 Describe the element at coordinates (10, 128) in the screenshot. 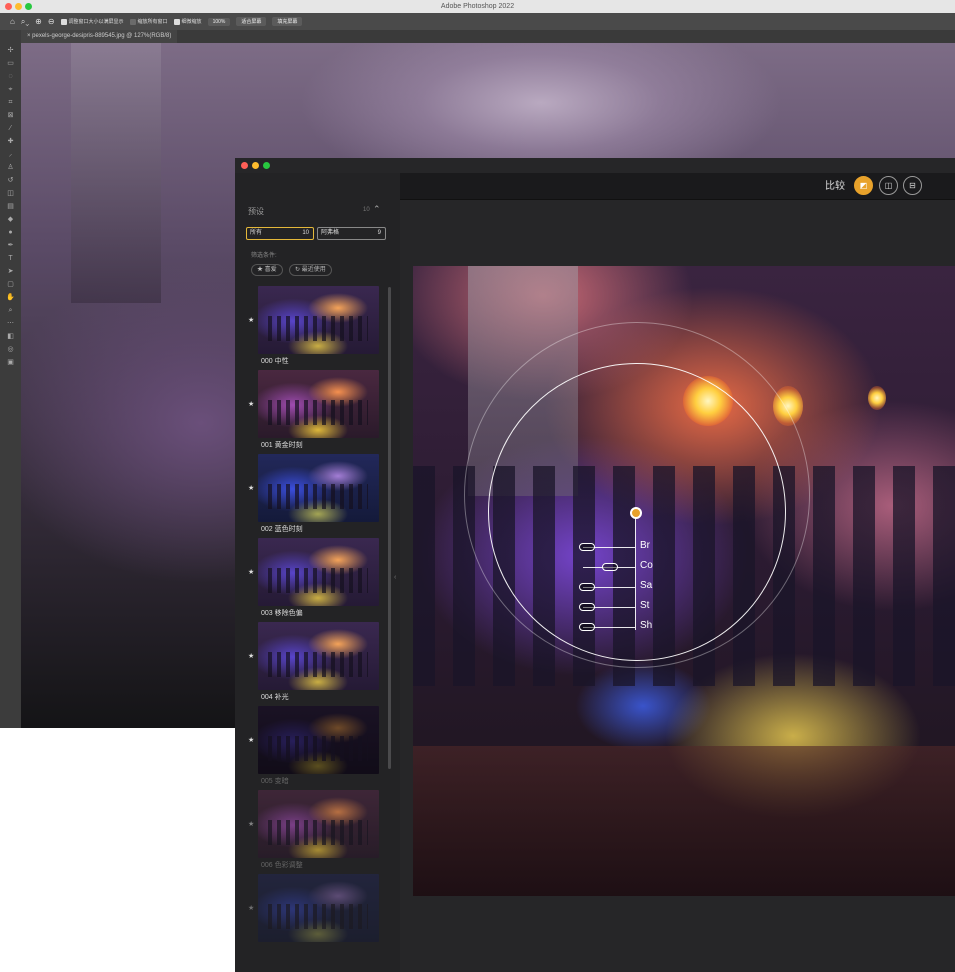

I see `eyedropper-icon: ⁄` at that location.